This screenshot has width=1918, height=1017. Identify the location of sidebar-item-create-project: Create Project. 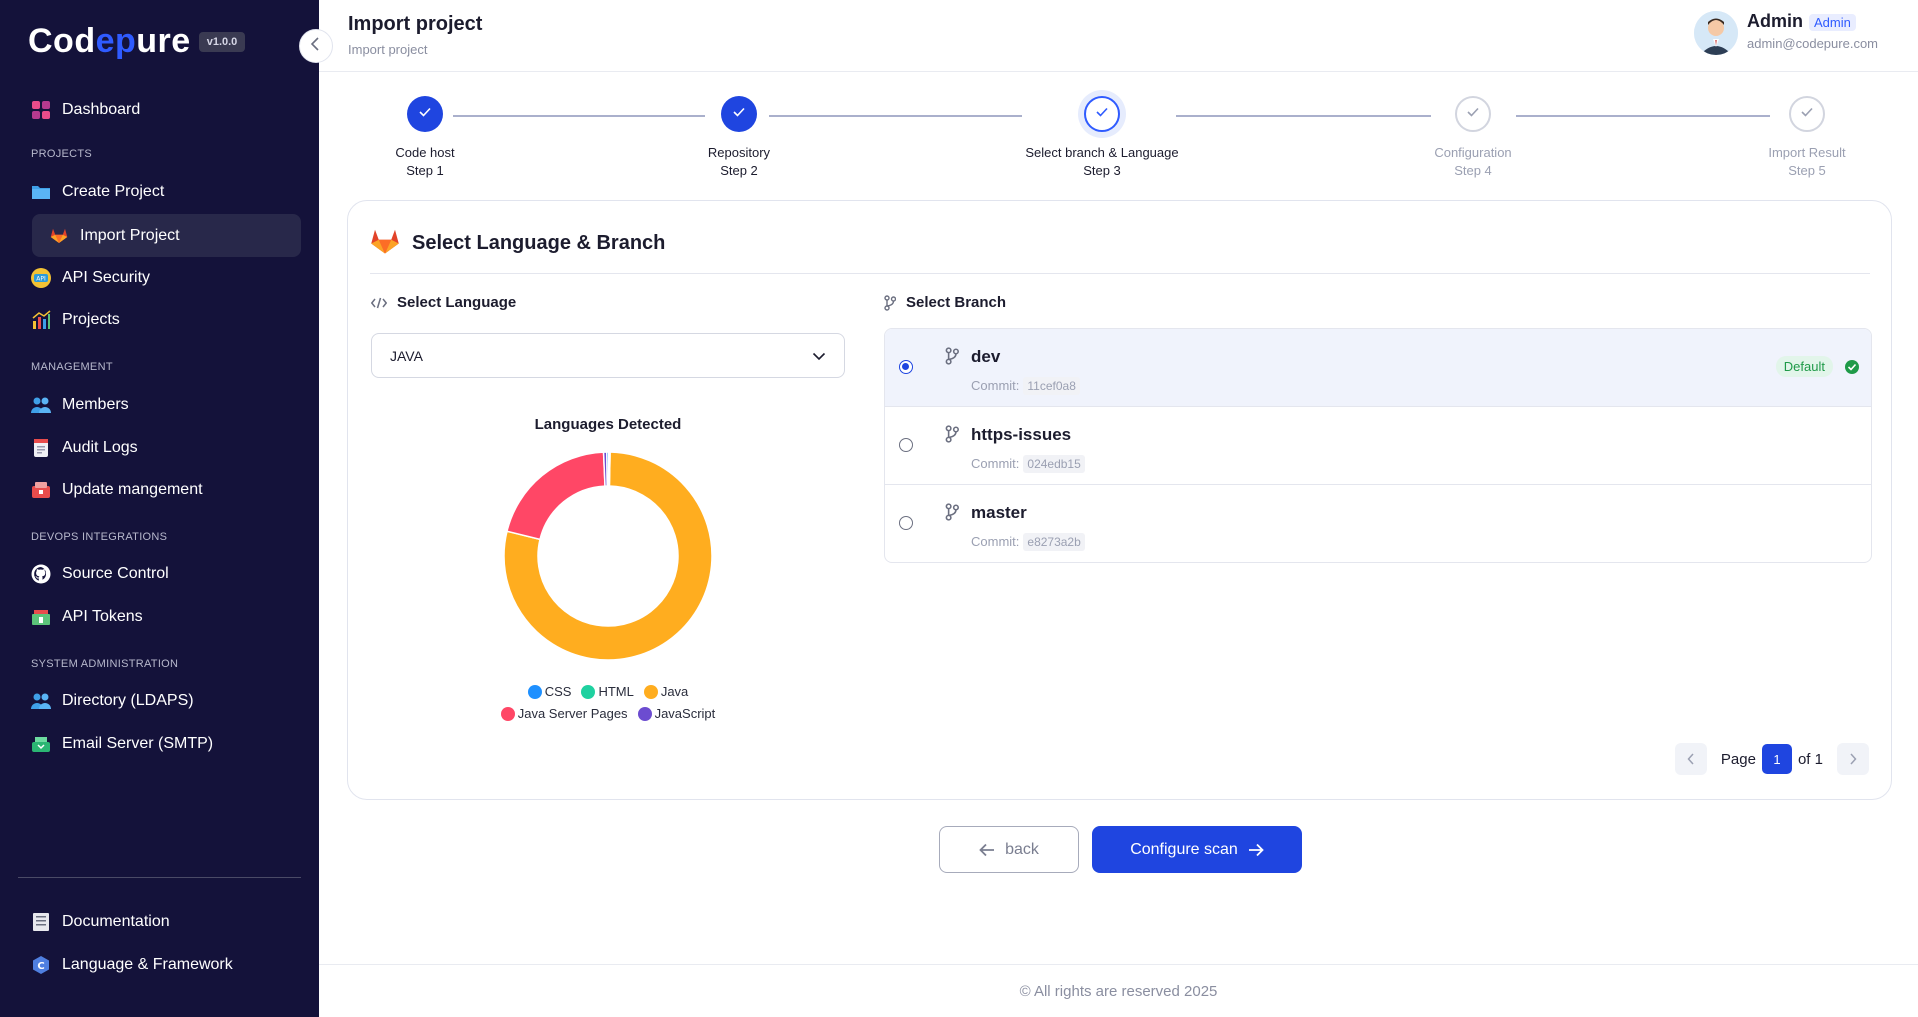
(97, 192).